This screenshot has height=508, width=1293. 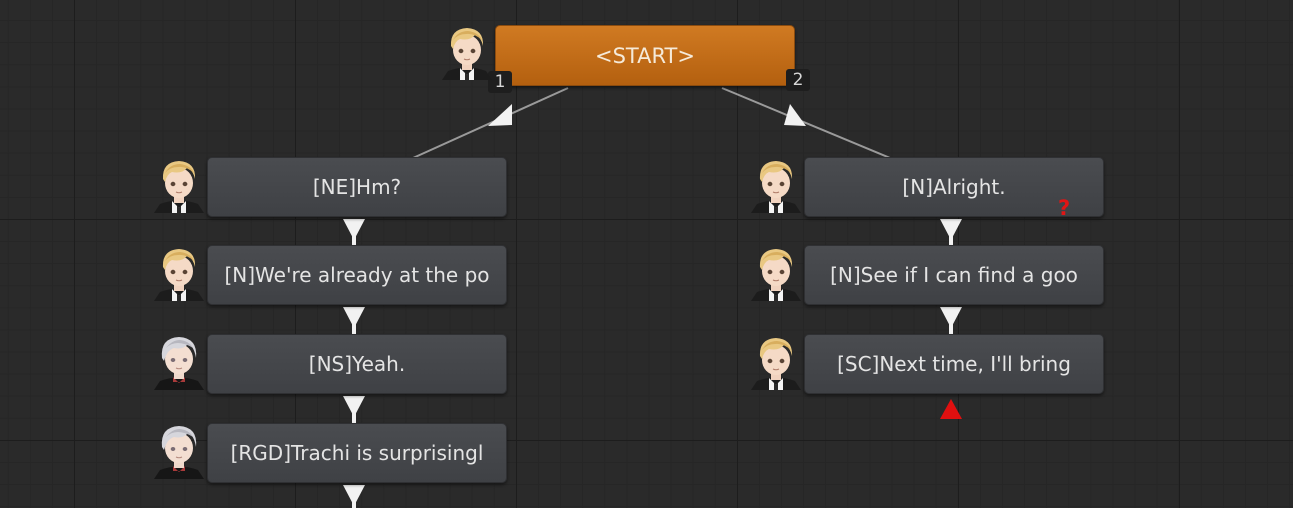 I want to click on dialogue-node-left-2: [N]We're already at the po, so click(x=357, y=275).